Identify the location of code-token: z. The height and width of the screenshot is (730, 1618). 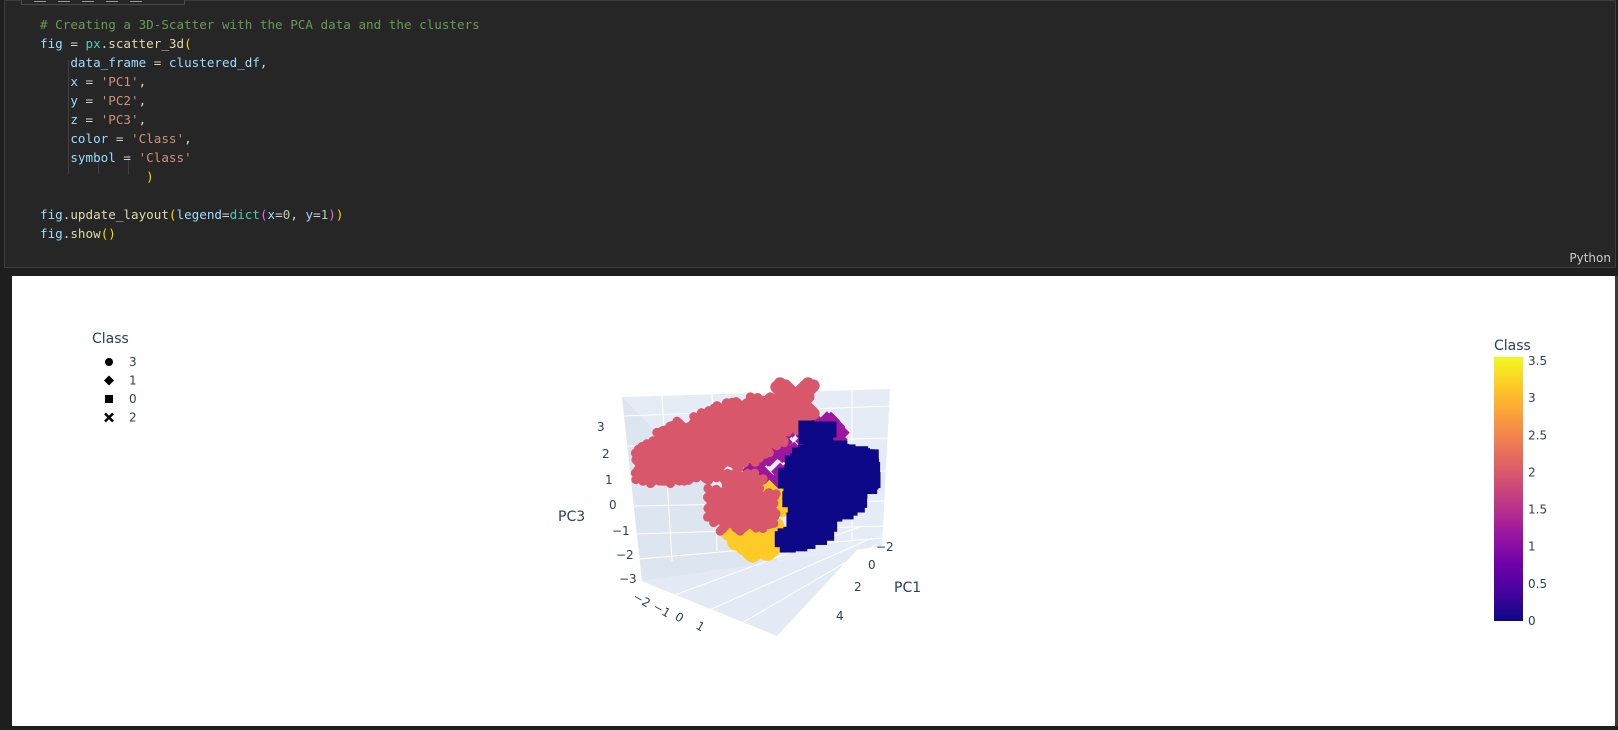
(74, 119).